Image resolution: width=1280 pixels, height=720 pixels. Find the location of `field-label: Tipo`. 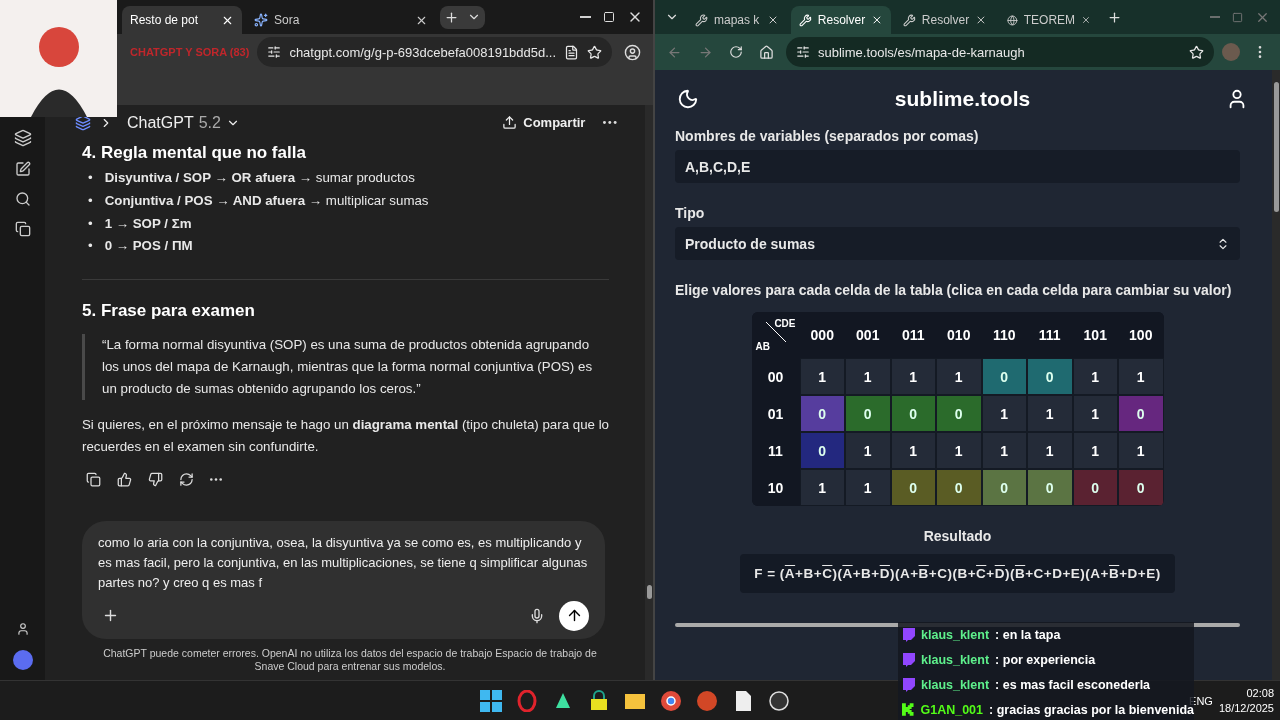

field-label: Tipo is located at coordinates (690, 213).